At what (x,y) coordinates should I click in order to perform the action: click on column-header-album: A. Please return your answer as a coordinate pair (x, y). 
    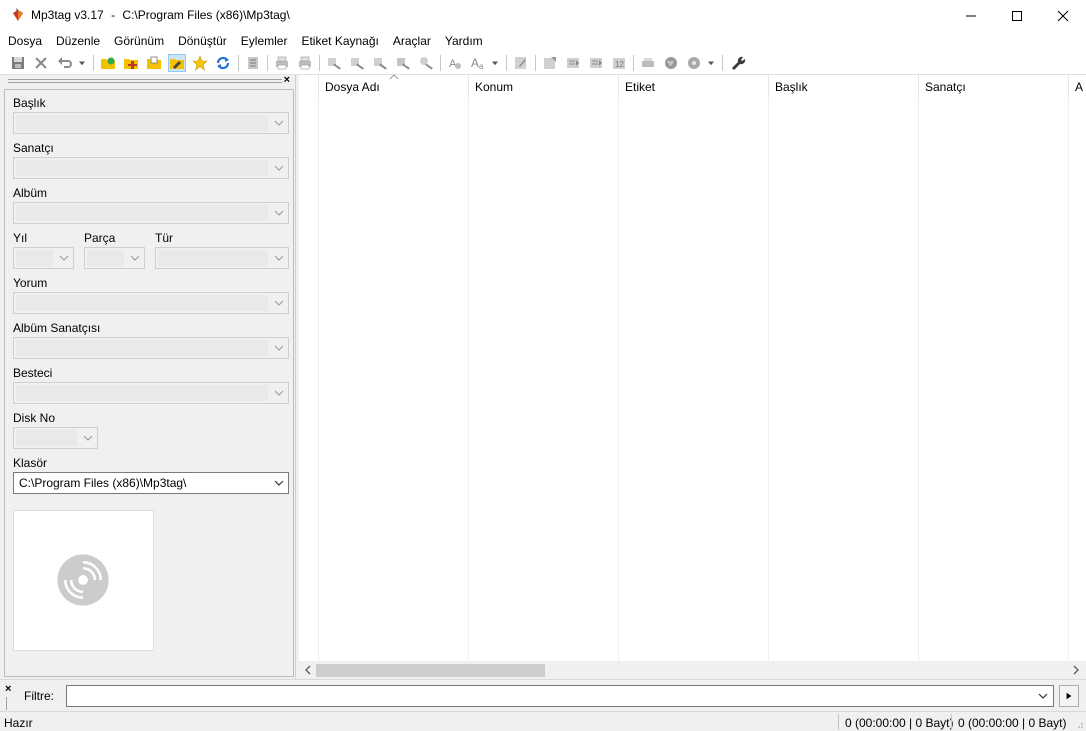
    Looking at the image, I should click on (1077, 86).